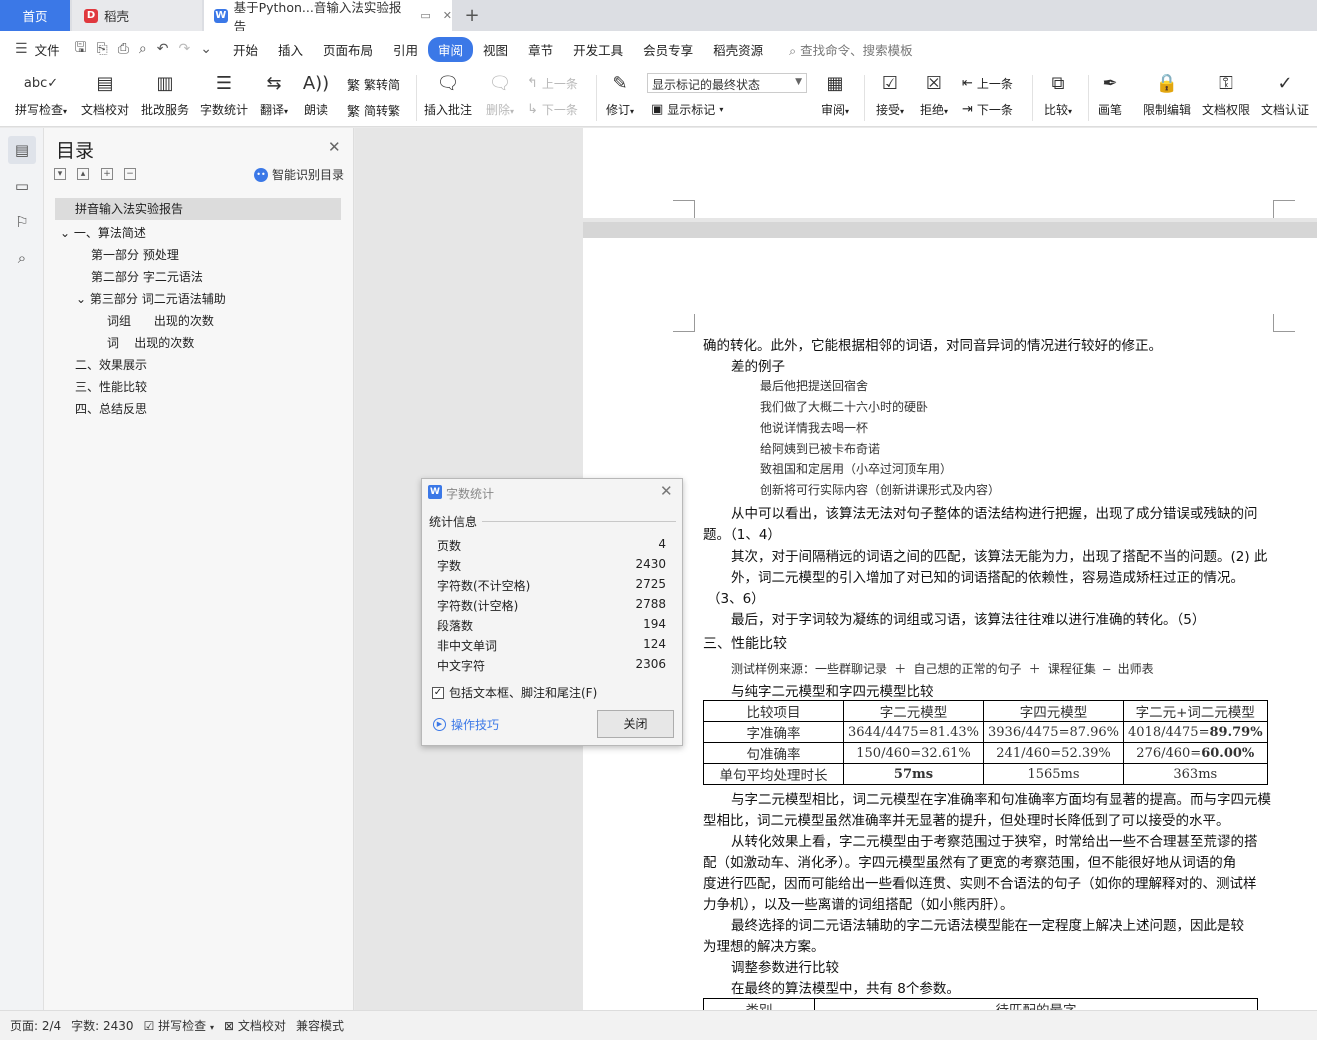 The width and height of the screenshot is (1317, 1040). I want to click on menu-page-layout: 页面布局, so click(348, 49).